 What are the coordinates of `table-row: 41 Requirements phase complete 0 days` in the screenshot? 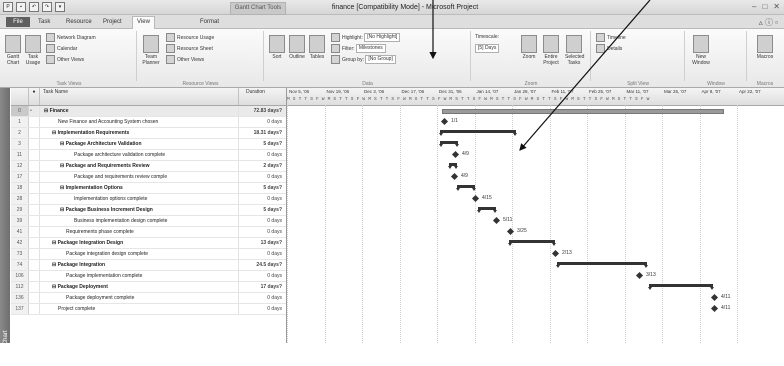 It's located at (148, 232).